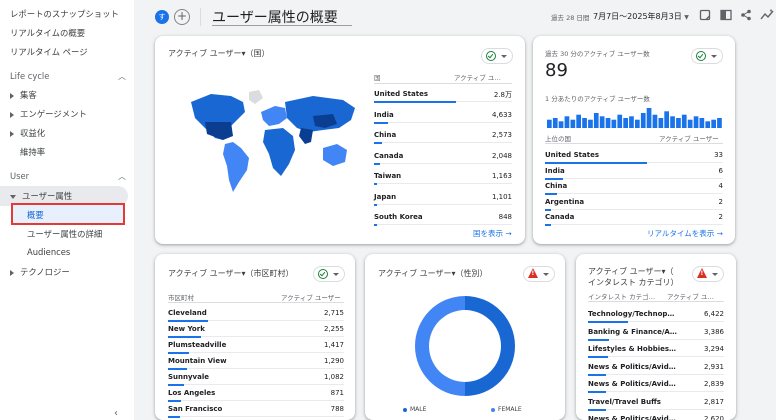 The width and height of the screenshot is (776, 420). What do you see at coordinates (443, 100) in the screenshot?
I see `table-row: United States 2.8万` at bounding box center [443, 100].